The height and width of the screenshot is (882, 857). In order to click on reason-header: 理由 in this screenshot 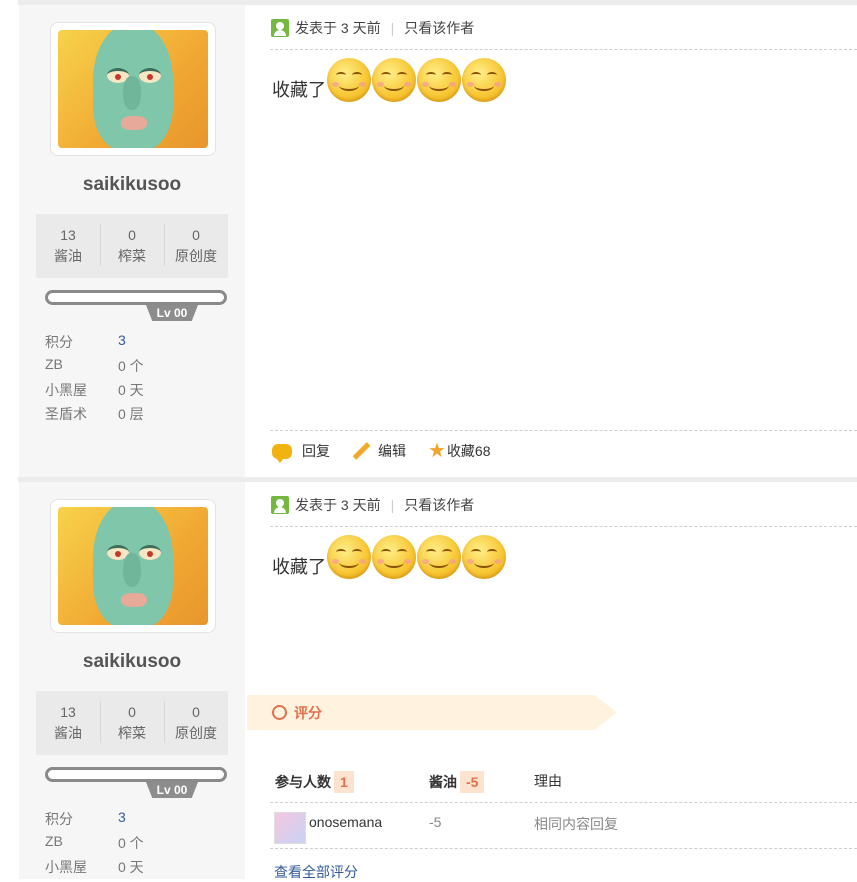, I will do `click(548, 781)`.